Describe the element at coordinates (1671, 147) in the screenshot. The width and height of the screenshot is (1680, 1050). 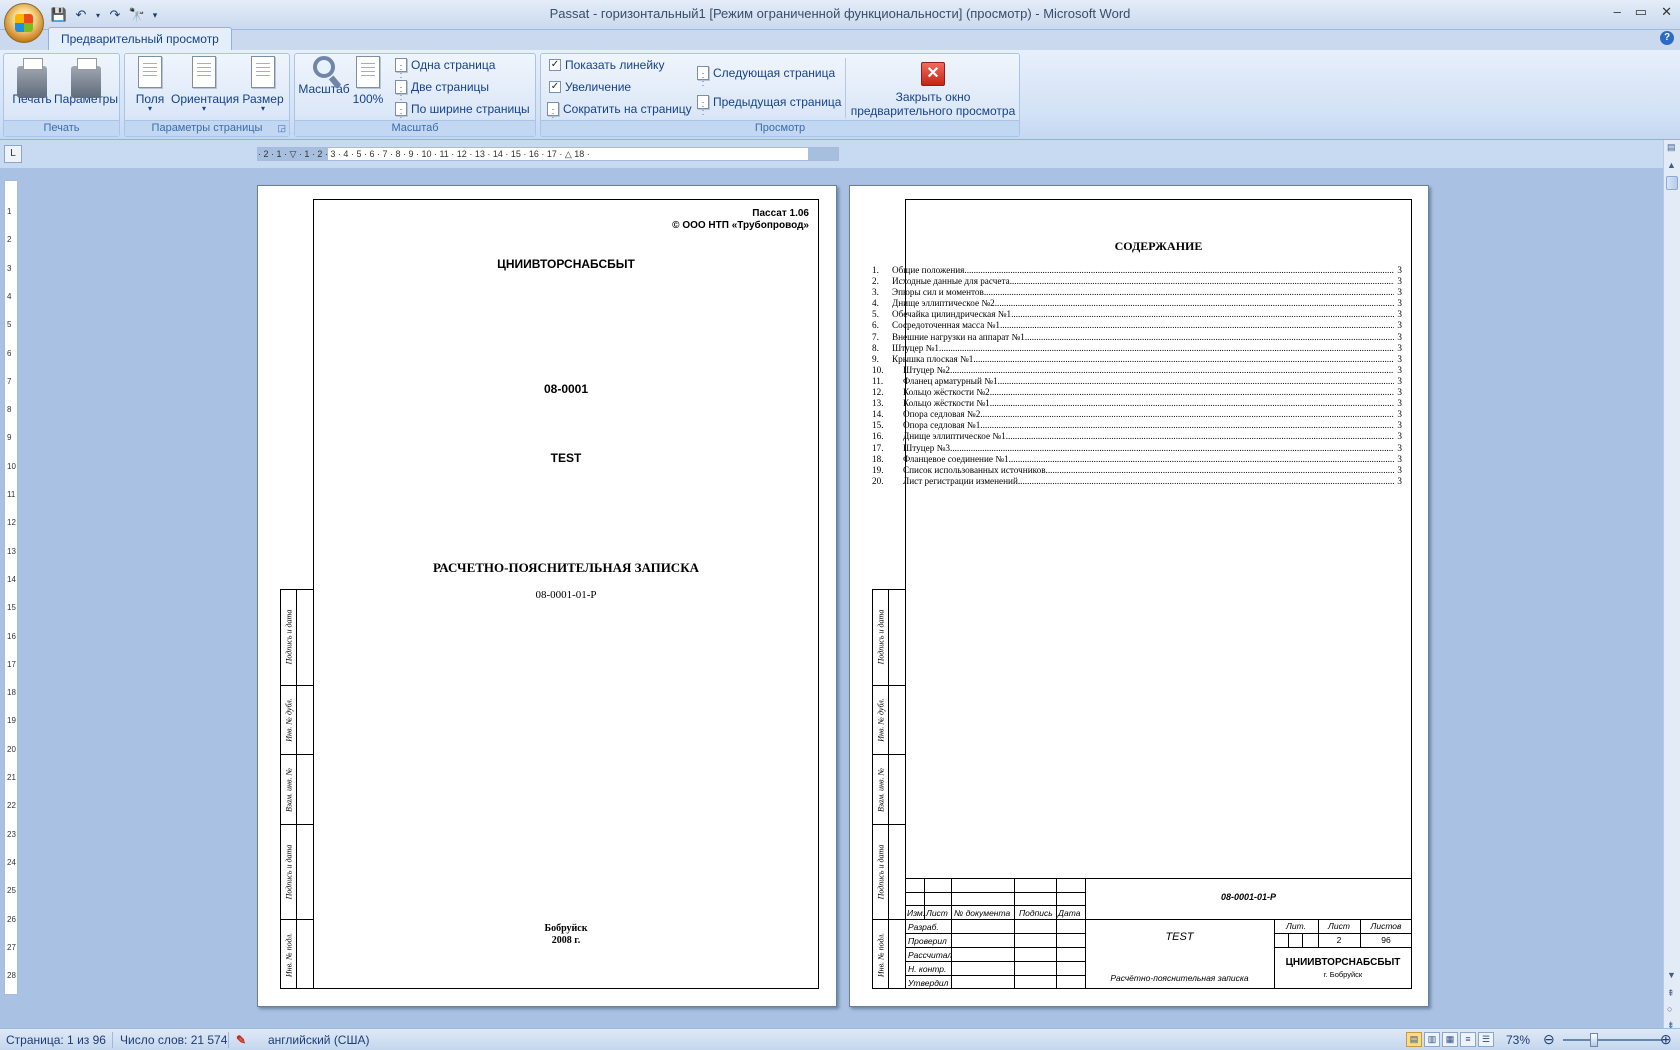
I see `ruler-toggle-icon: ▤` at that location.